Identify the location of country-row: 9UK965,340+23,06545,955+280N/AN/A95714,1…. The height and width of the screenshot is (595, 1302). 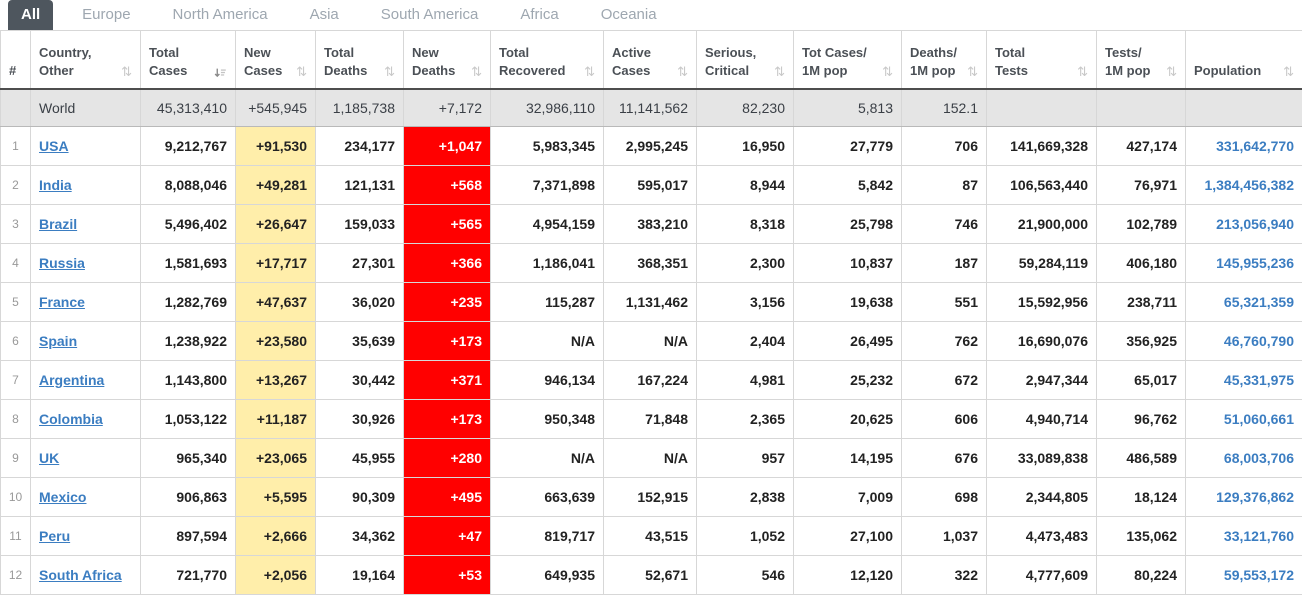
(651, 457).